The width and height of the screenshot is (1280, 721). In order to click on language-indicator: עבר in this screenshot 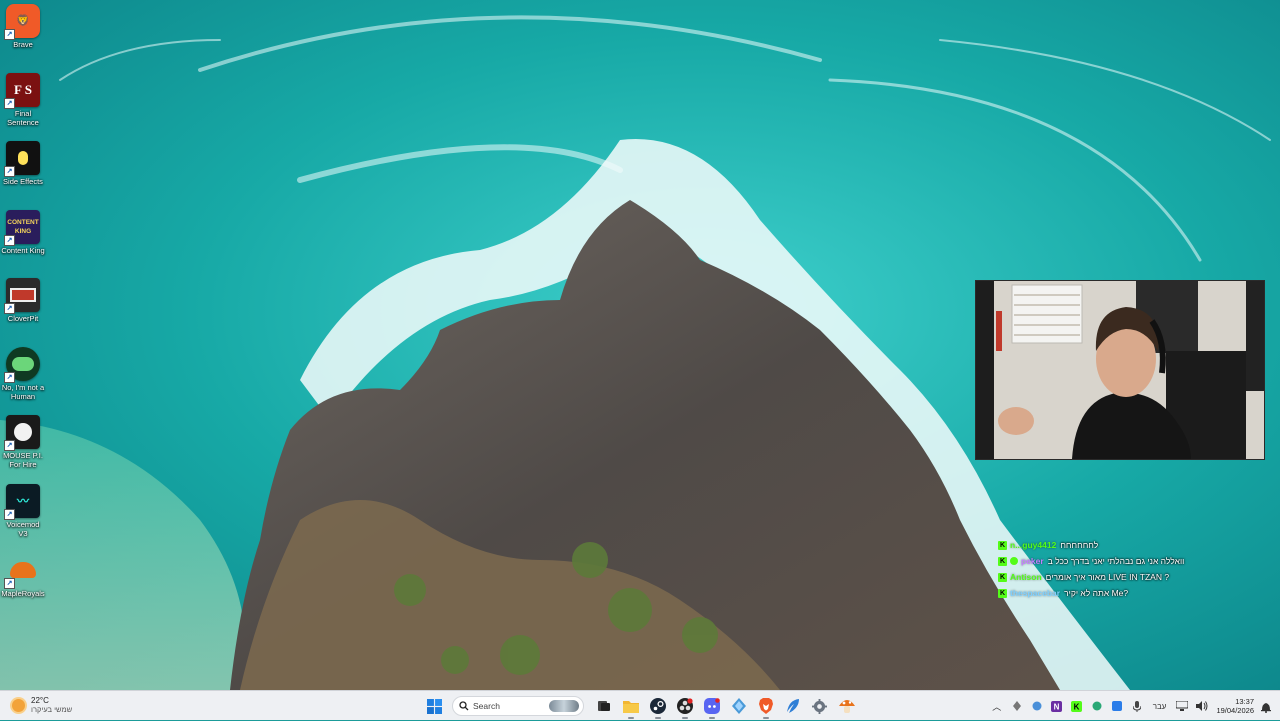, I will do `click(1160, 706)`.